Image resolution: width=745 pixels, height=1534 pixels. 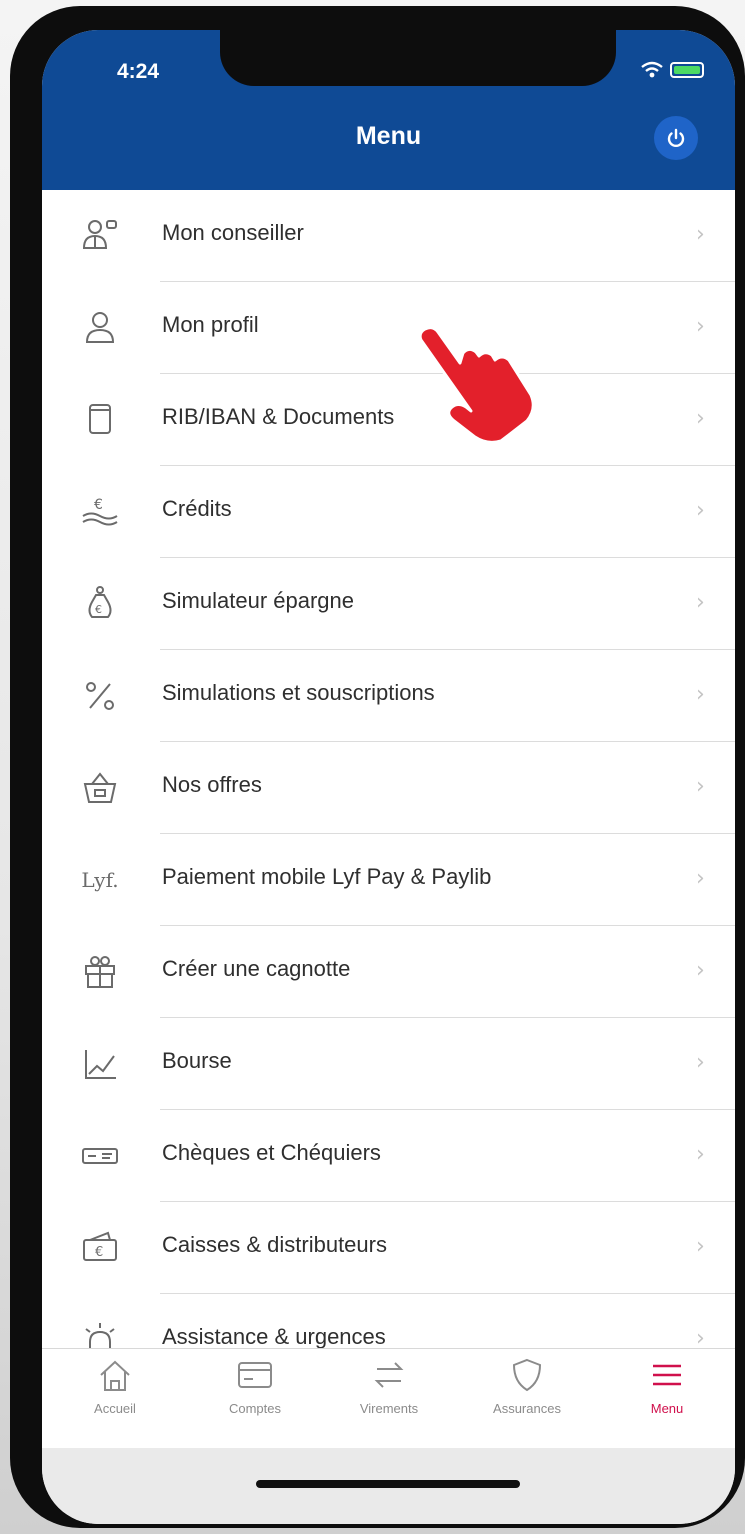 I want to click on tab-menu: Menu, so click(x=667, y=1400).